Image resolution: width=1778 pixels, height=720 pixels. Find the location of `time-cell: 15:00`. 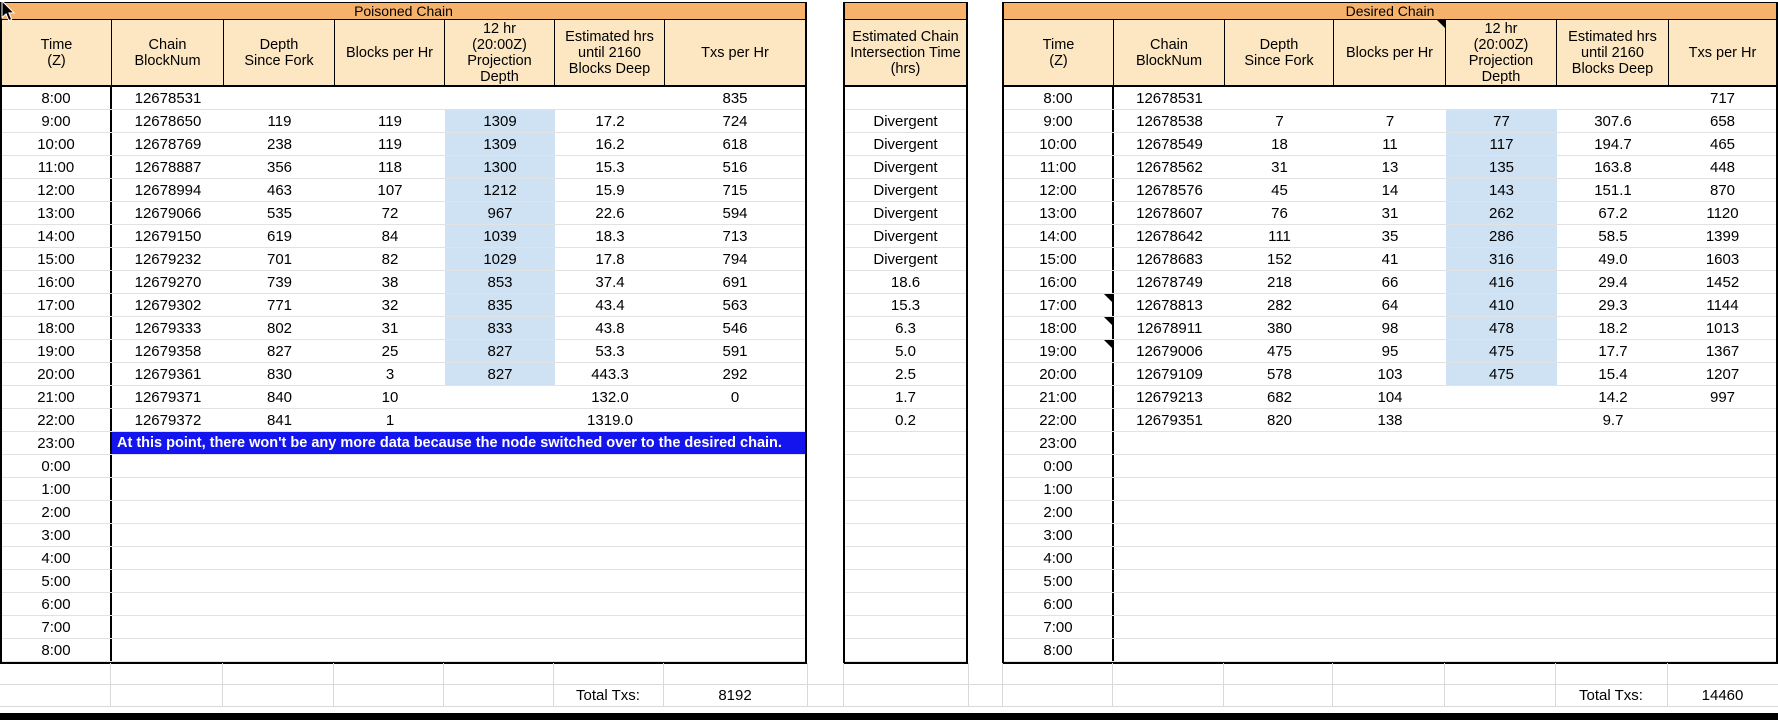

time-cell: 15:00 is located at coordinates (1059, 259).